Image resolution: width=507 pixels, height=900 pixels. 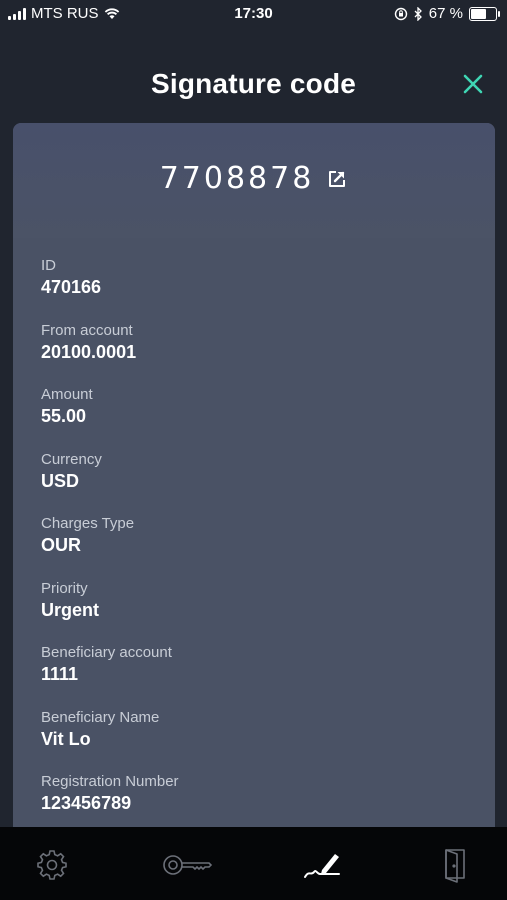 I want to click on signature-icon, so click(x=322, y=866).